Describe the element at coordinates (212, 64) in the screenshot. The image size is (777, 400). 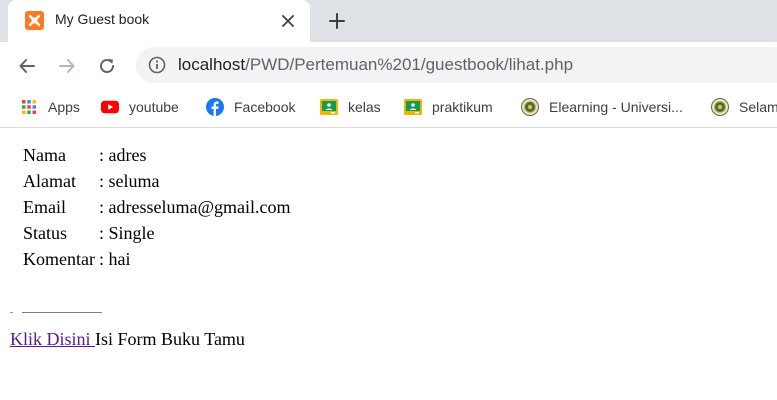
I see `url-host: localhost` at that location.